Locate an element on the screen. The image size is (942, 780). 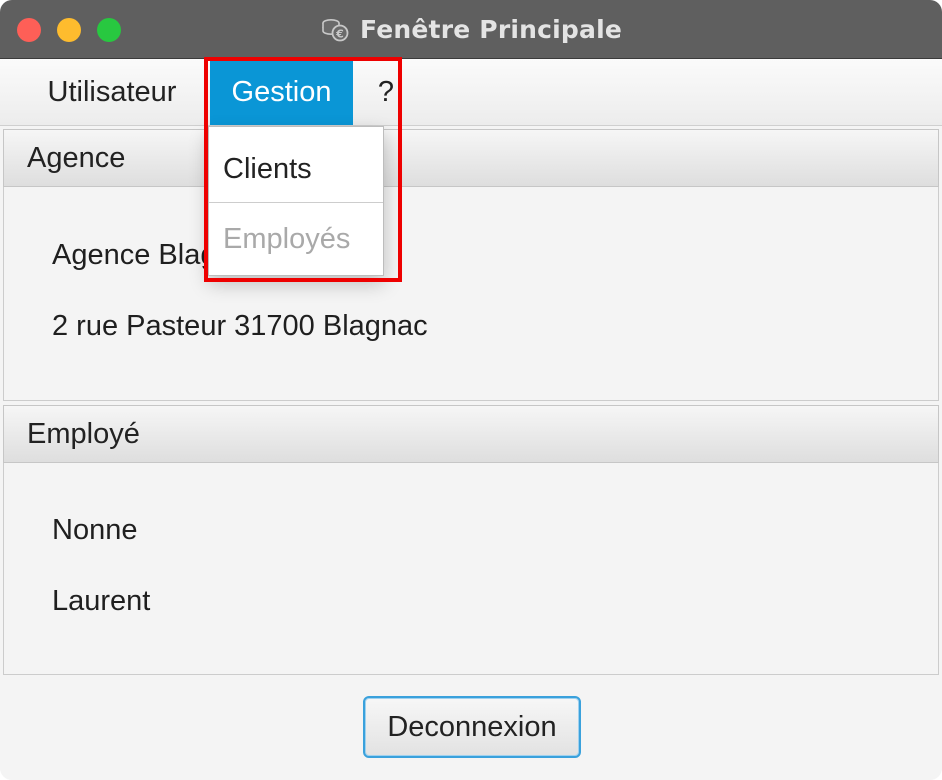
title-bar: € Fenêtre Principale is located at coordinates (471, 29).